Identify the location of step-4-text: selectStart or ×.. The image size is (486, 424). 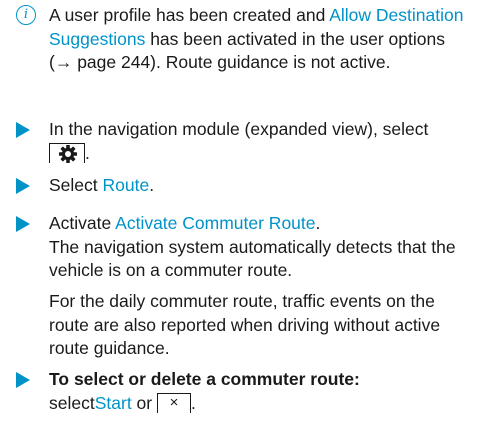
(265, 404).